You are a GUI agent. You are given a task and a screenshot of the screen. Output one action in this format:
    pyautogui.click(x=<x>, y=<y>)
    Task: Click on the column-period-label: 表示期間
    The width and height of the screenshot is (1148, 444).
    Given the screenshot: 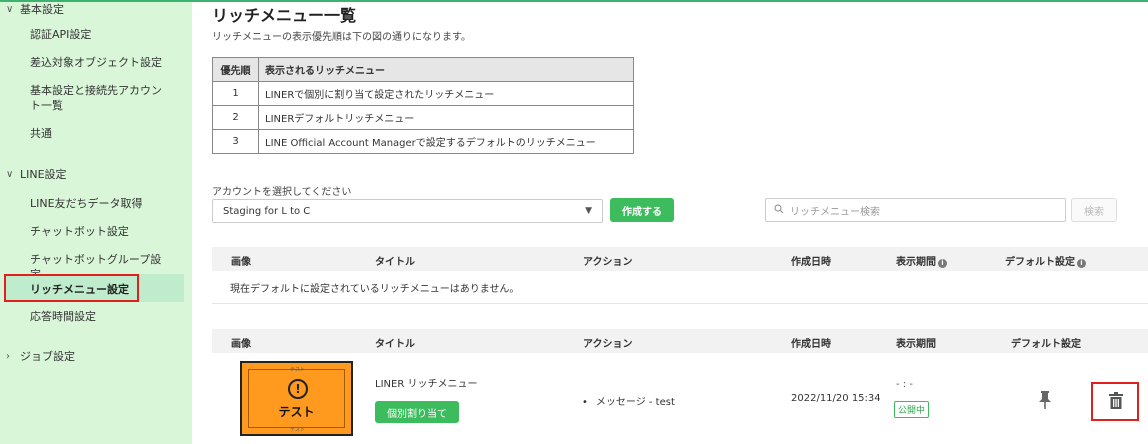 What is the action you would take?
    pyautogui.click(x=916, y=262)
    